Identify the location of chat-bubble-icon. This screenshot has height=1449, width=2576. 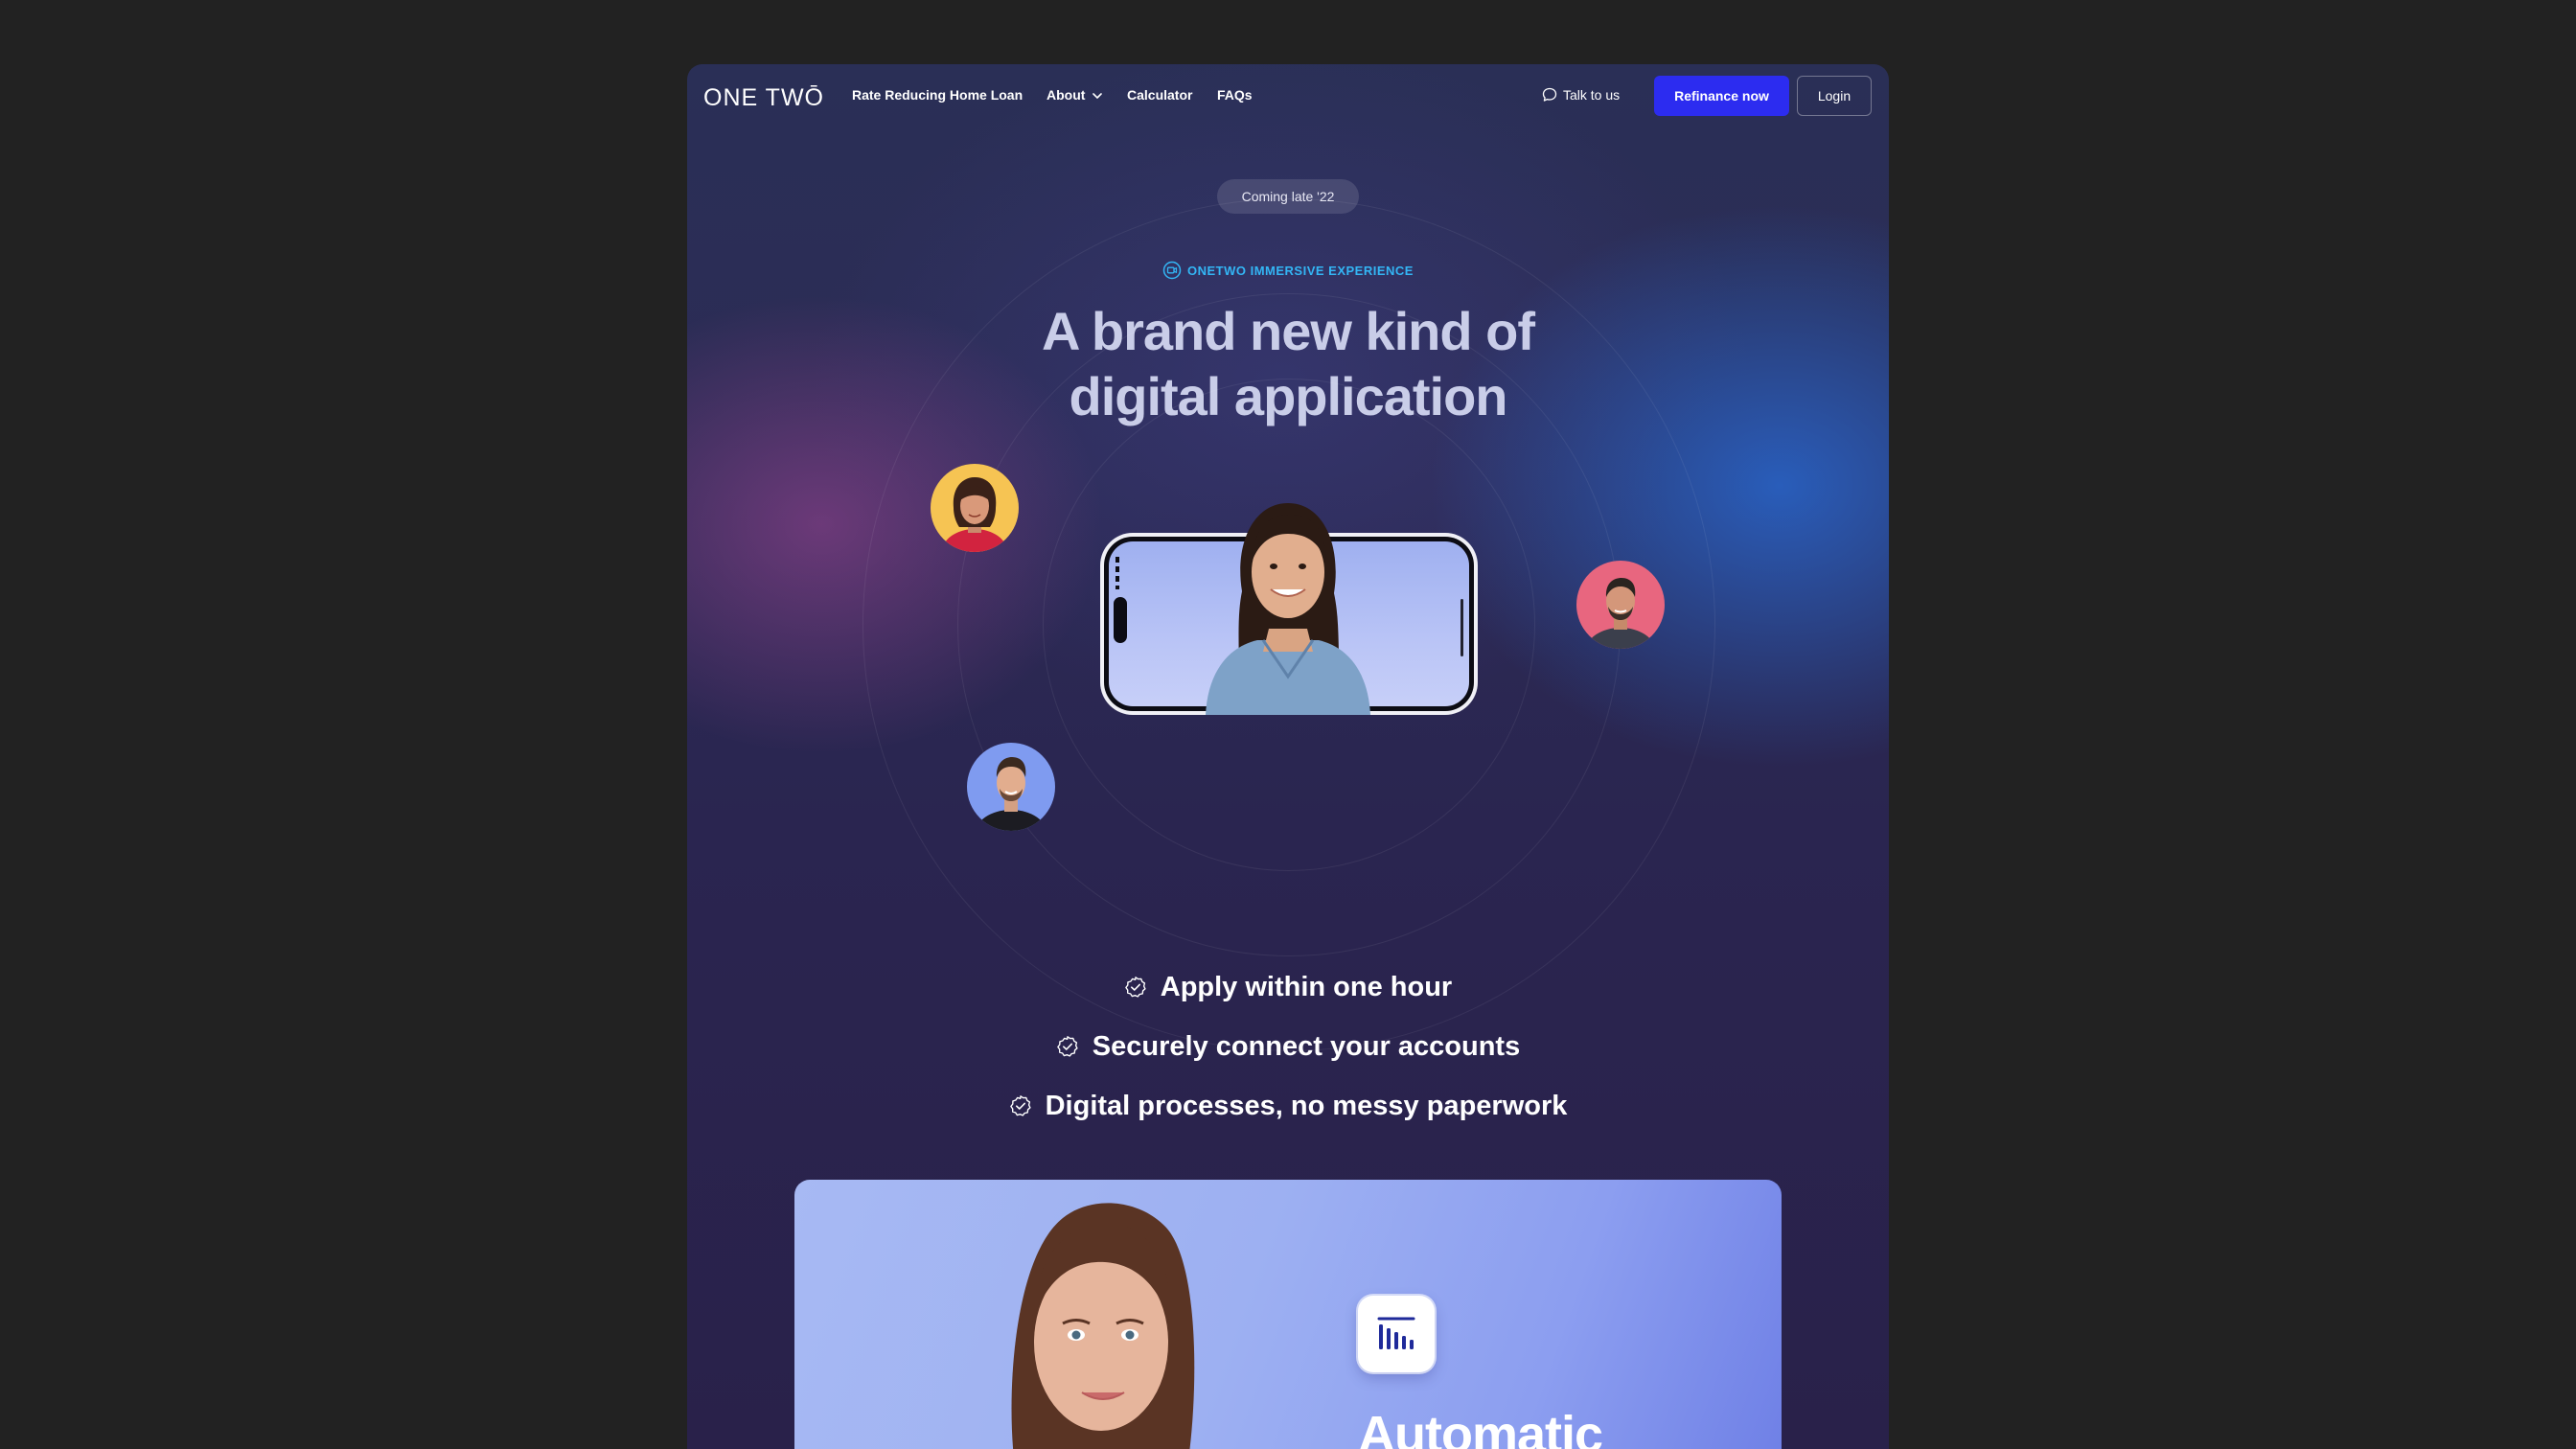
(1549, 94).